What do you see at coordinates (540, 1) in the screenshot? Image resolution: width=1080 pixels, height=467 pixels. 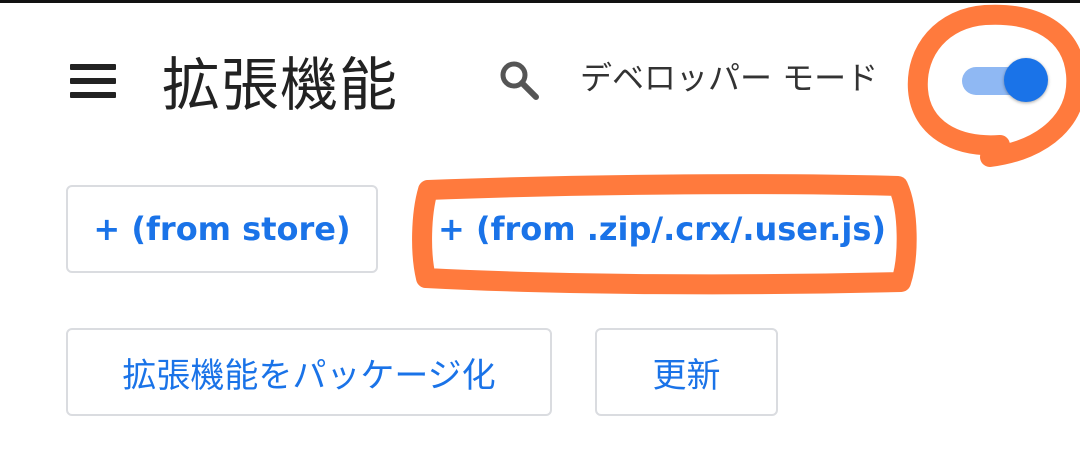 I see `top-divider` at bounding box center [540, 1].